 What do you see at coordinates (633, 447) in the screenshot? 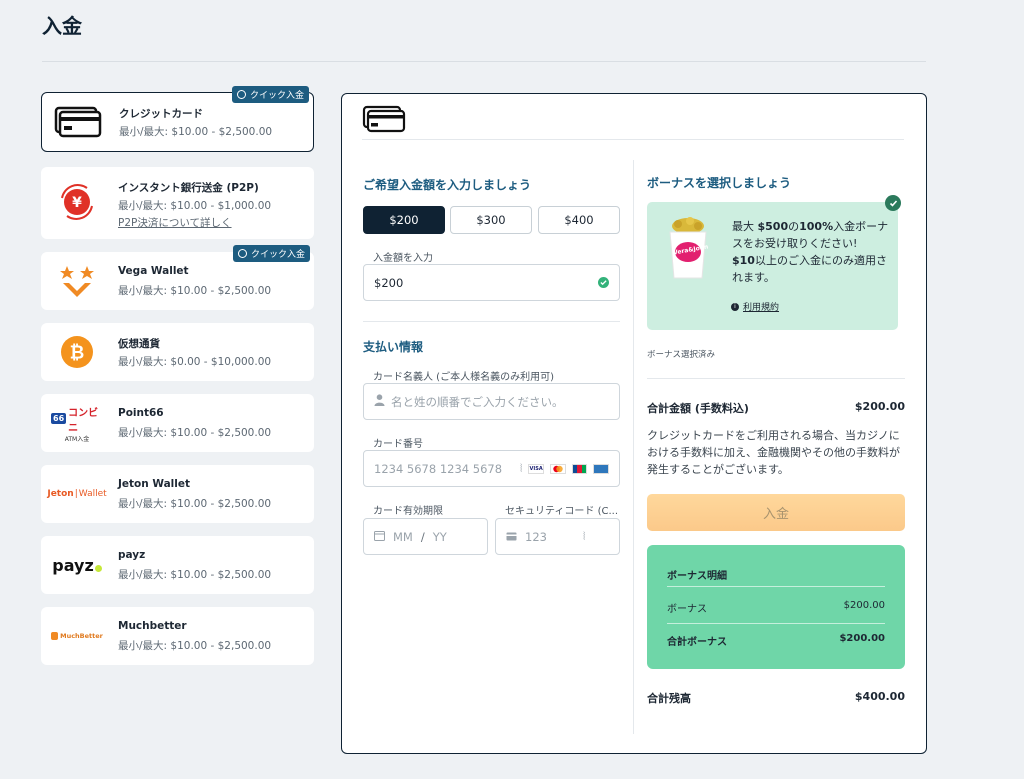
I see `column-divider` at bounding box center [633, 447].